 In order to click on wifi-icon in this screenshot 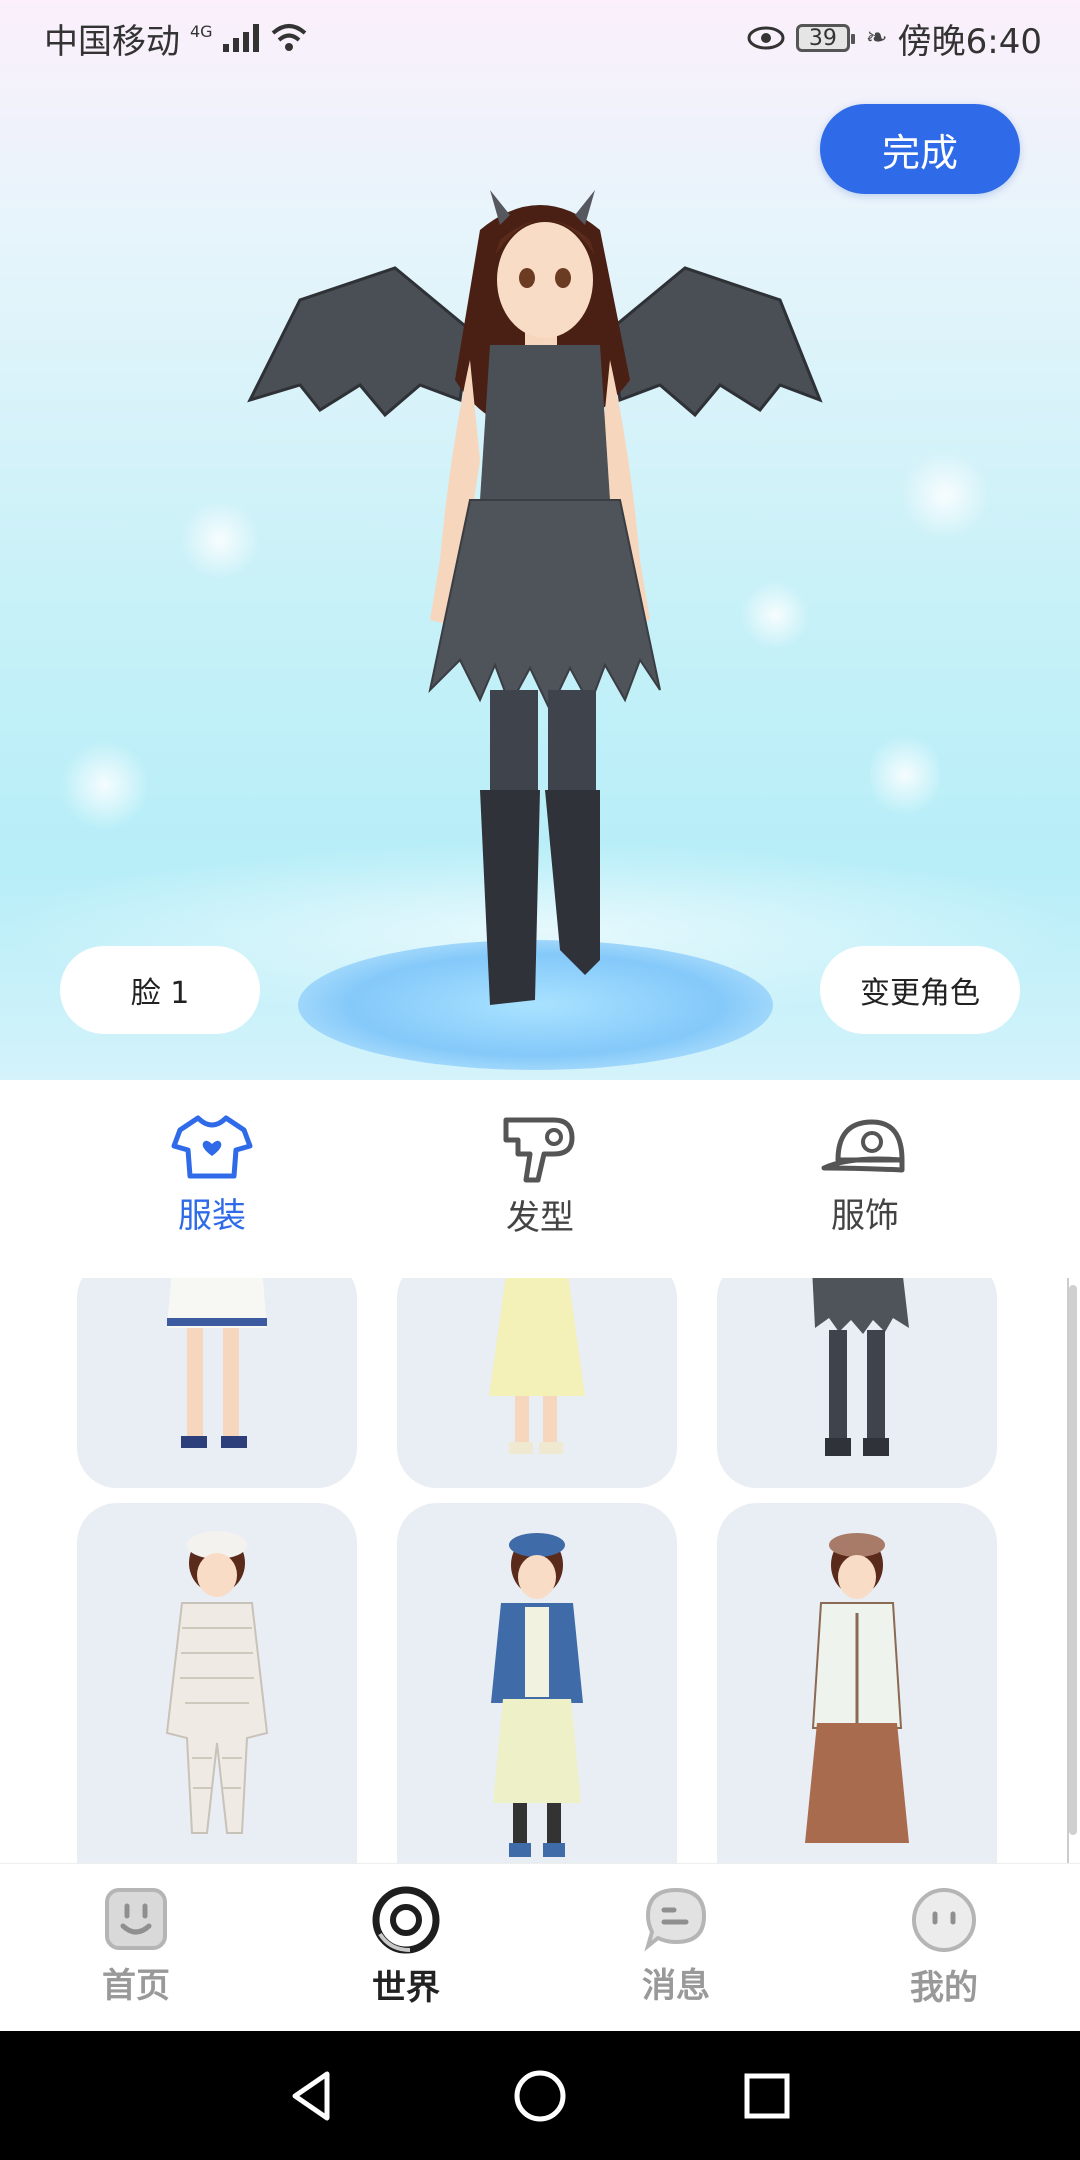, I will do `click(288, 37)`.